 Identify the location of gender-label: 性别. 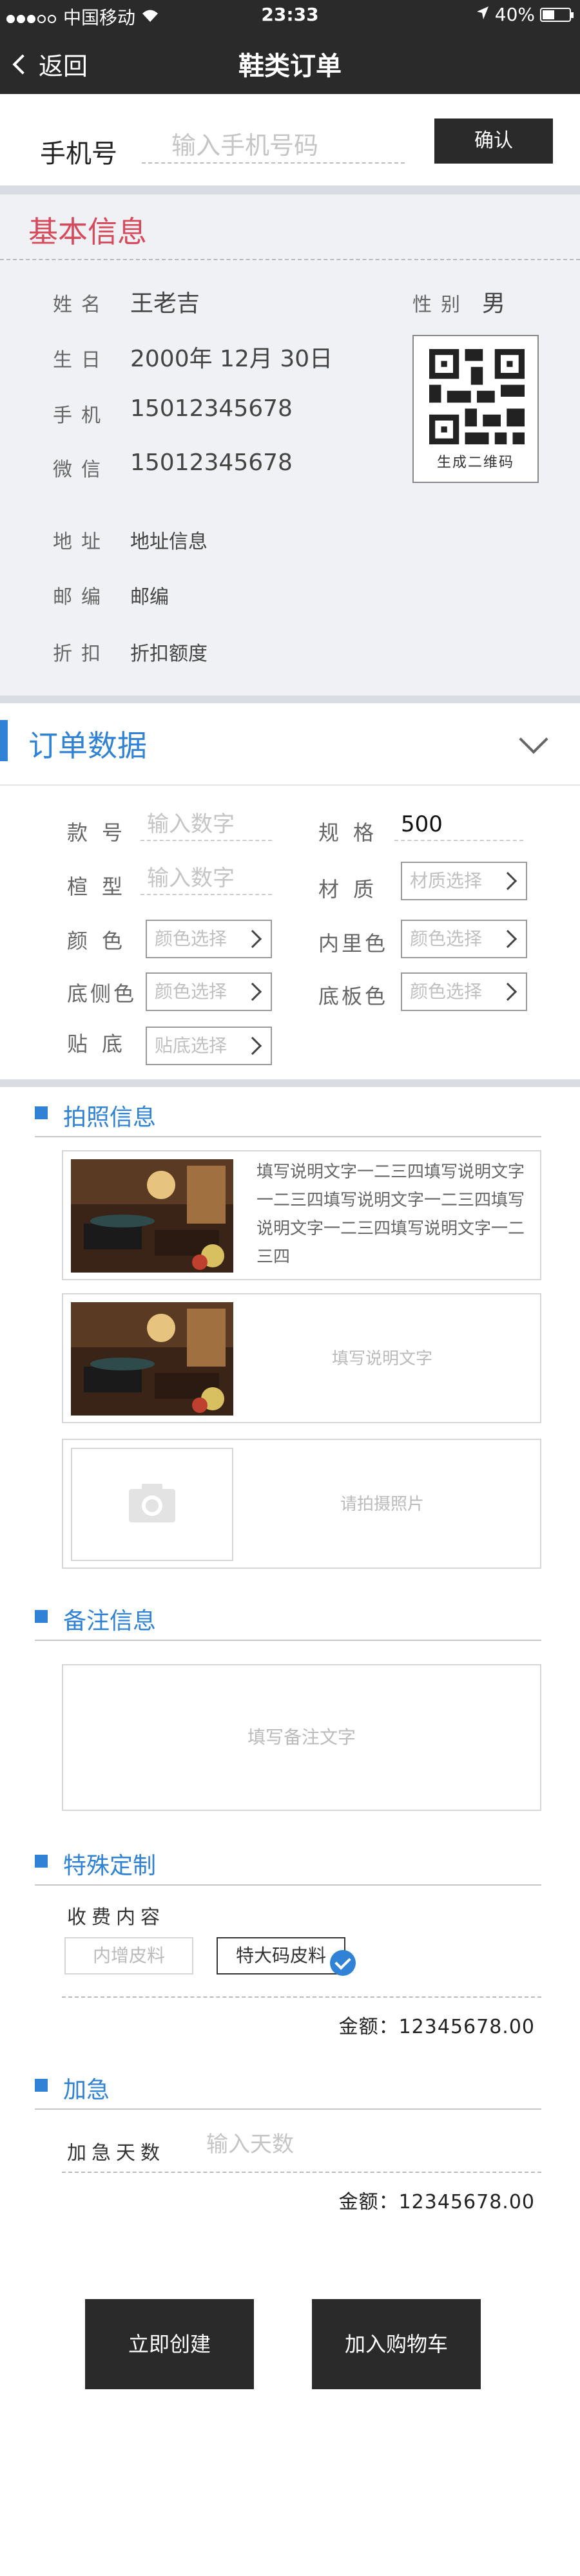
(441, 305).